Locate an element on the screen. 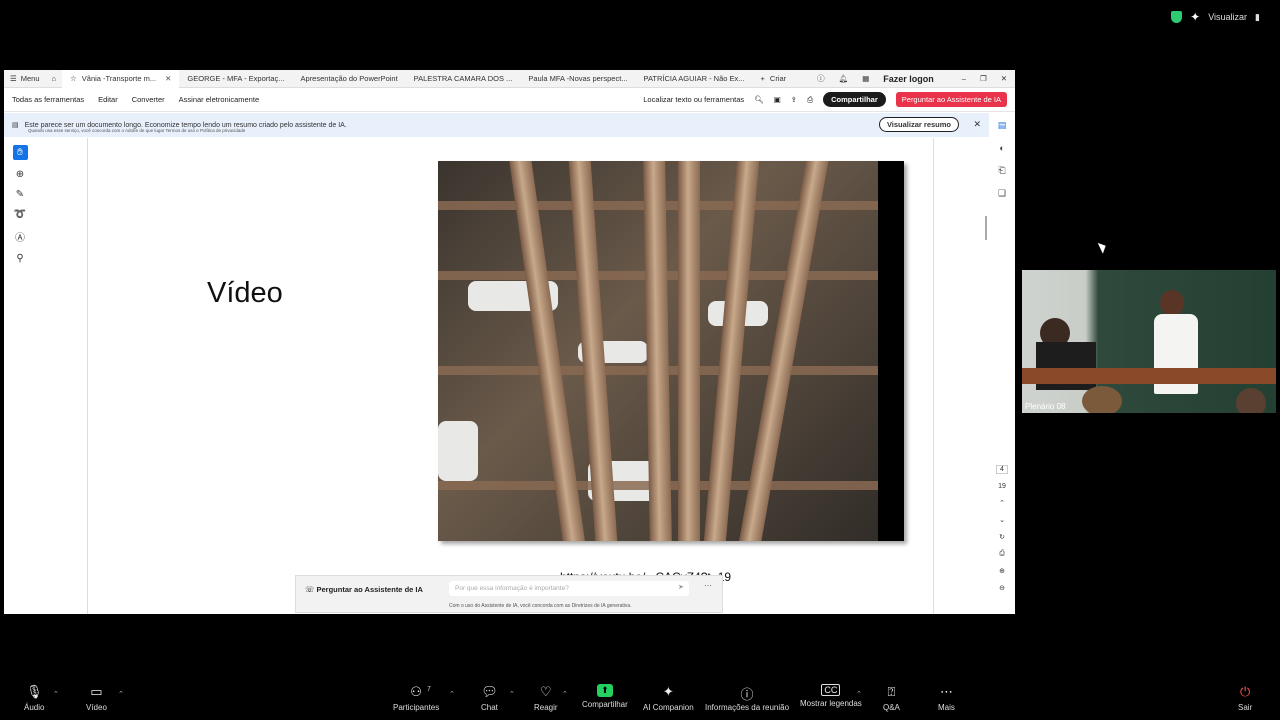 This screenshot has width=1280, height=720. menu-label: Menu is located at coordinates (30, 78).